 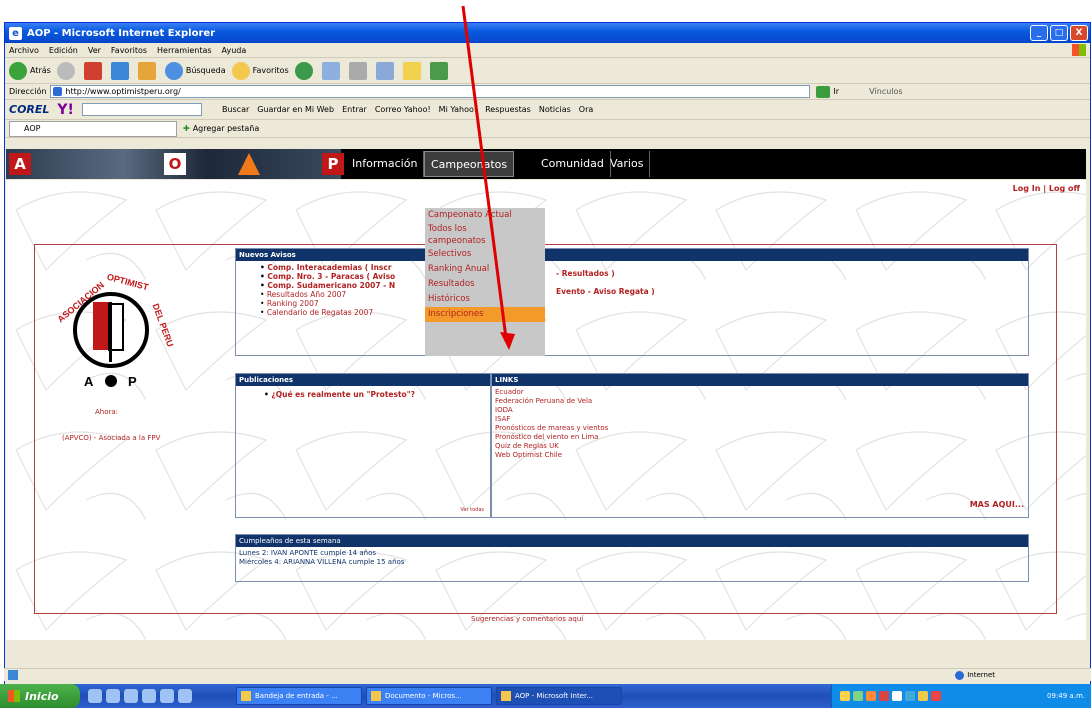 I want to click on sugerencias-link: Sugerencias y comentarios aquí, so click(x=527, y=619).